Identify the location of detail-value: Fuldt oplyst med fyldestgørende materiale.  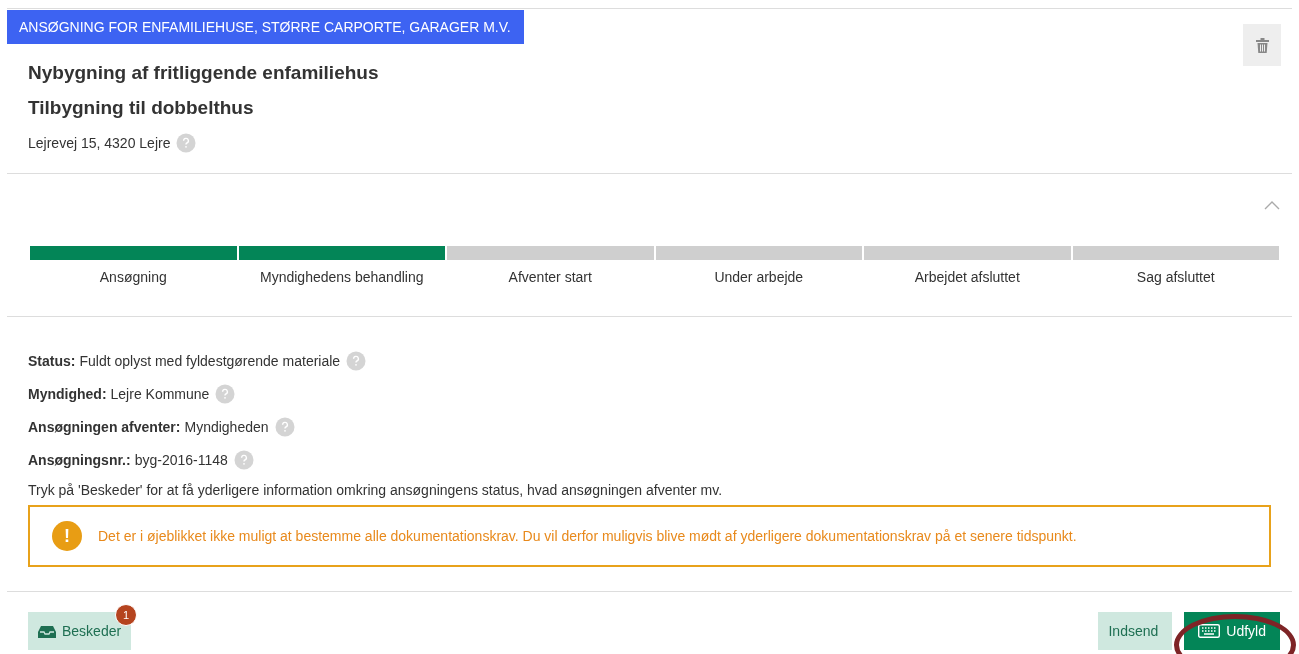
(210, 360).